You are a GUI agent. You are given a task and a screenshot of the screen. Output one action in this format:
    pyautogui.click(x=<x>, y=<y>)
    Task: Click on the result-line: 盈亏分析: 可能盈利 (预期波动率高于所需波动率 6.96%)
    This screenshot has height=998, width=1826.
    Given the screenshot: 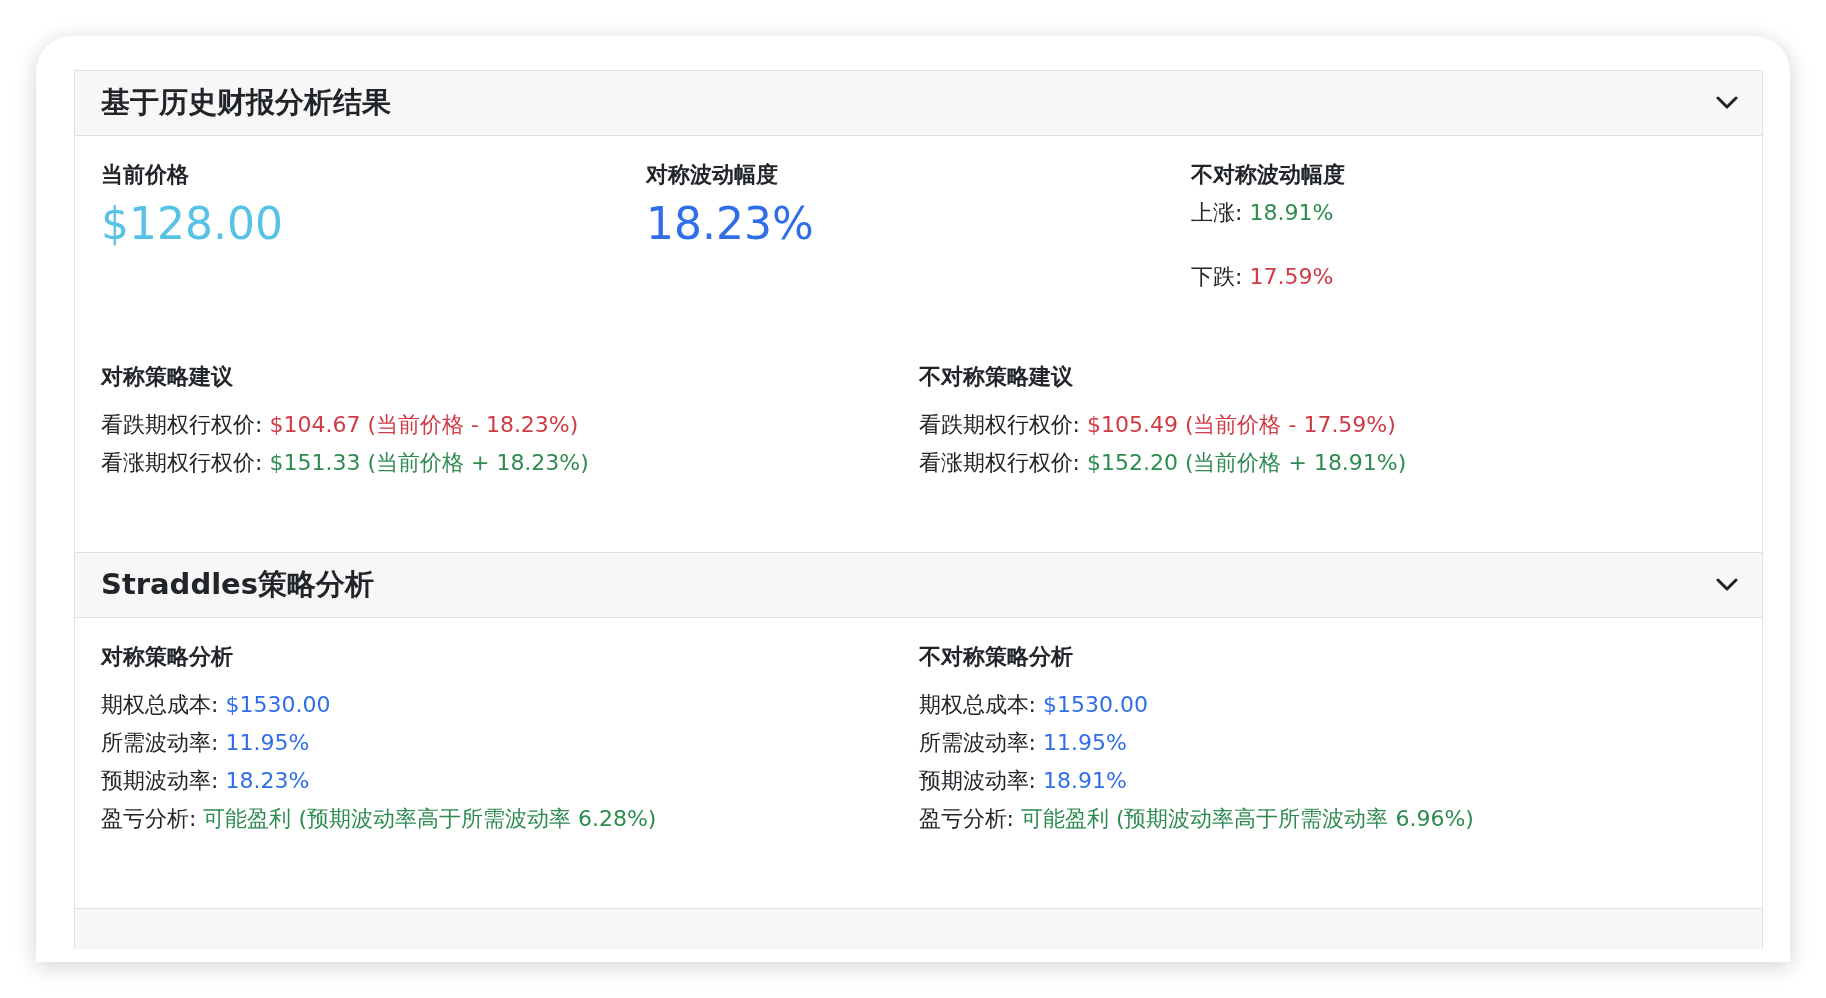 What is the action you would take?
    pyautogui.click(x=1196, y=819)
    